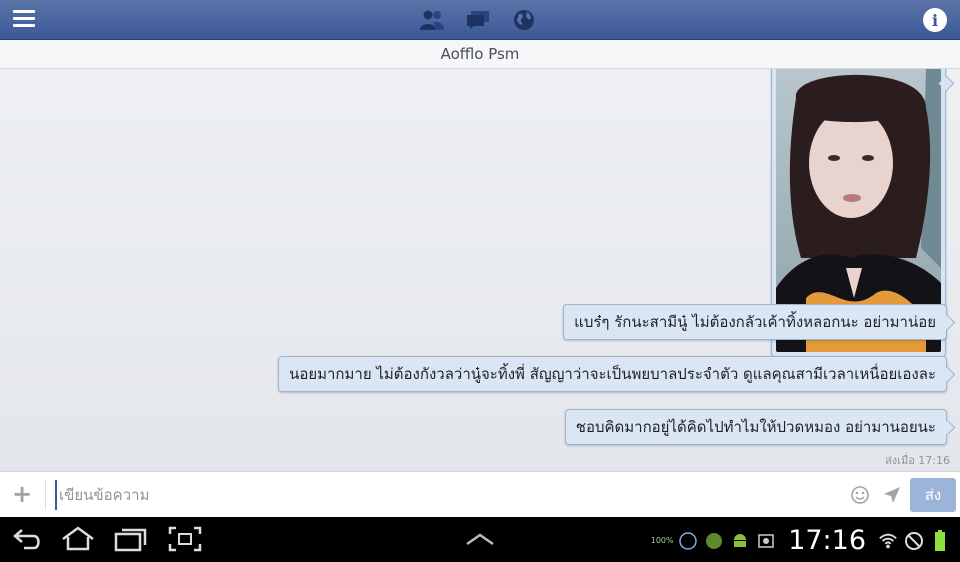  I want to click on top-bar: i, so click(480, 20).